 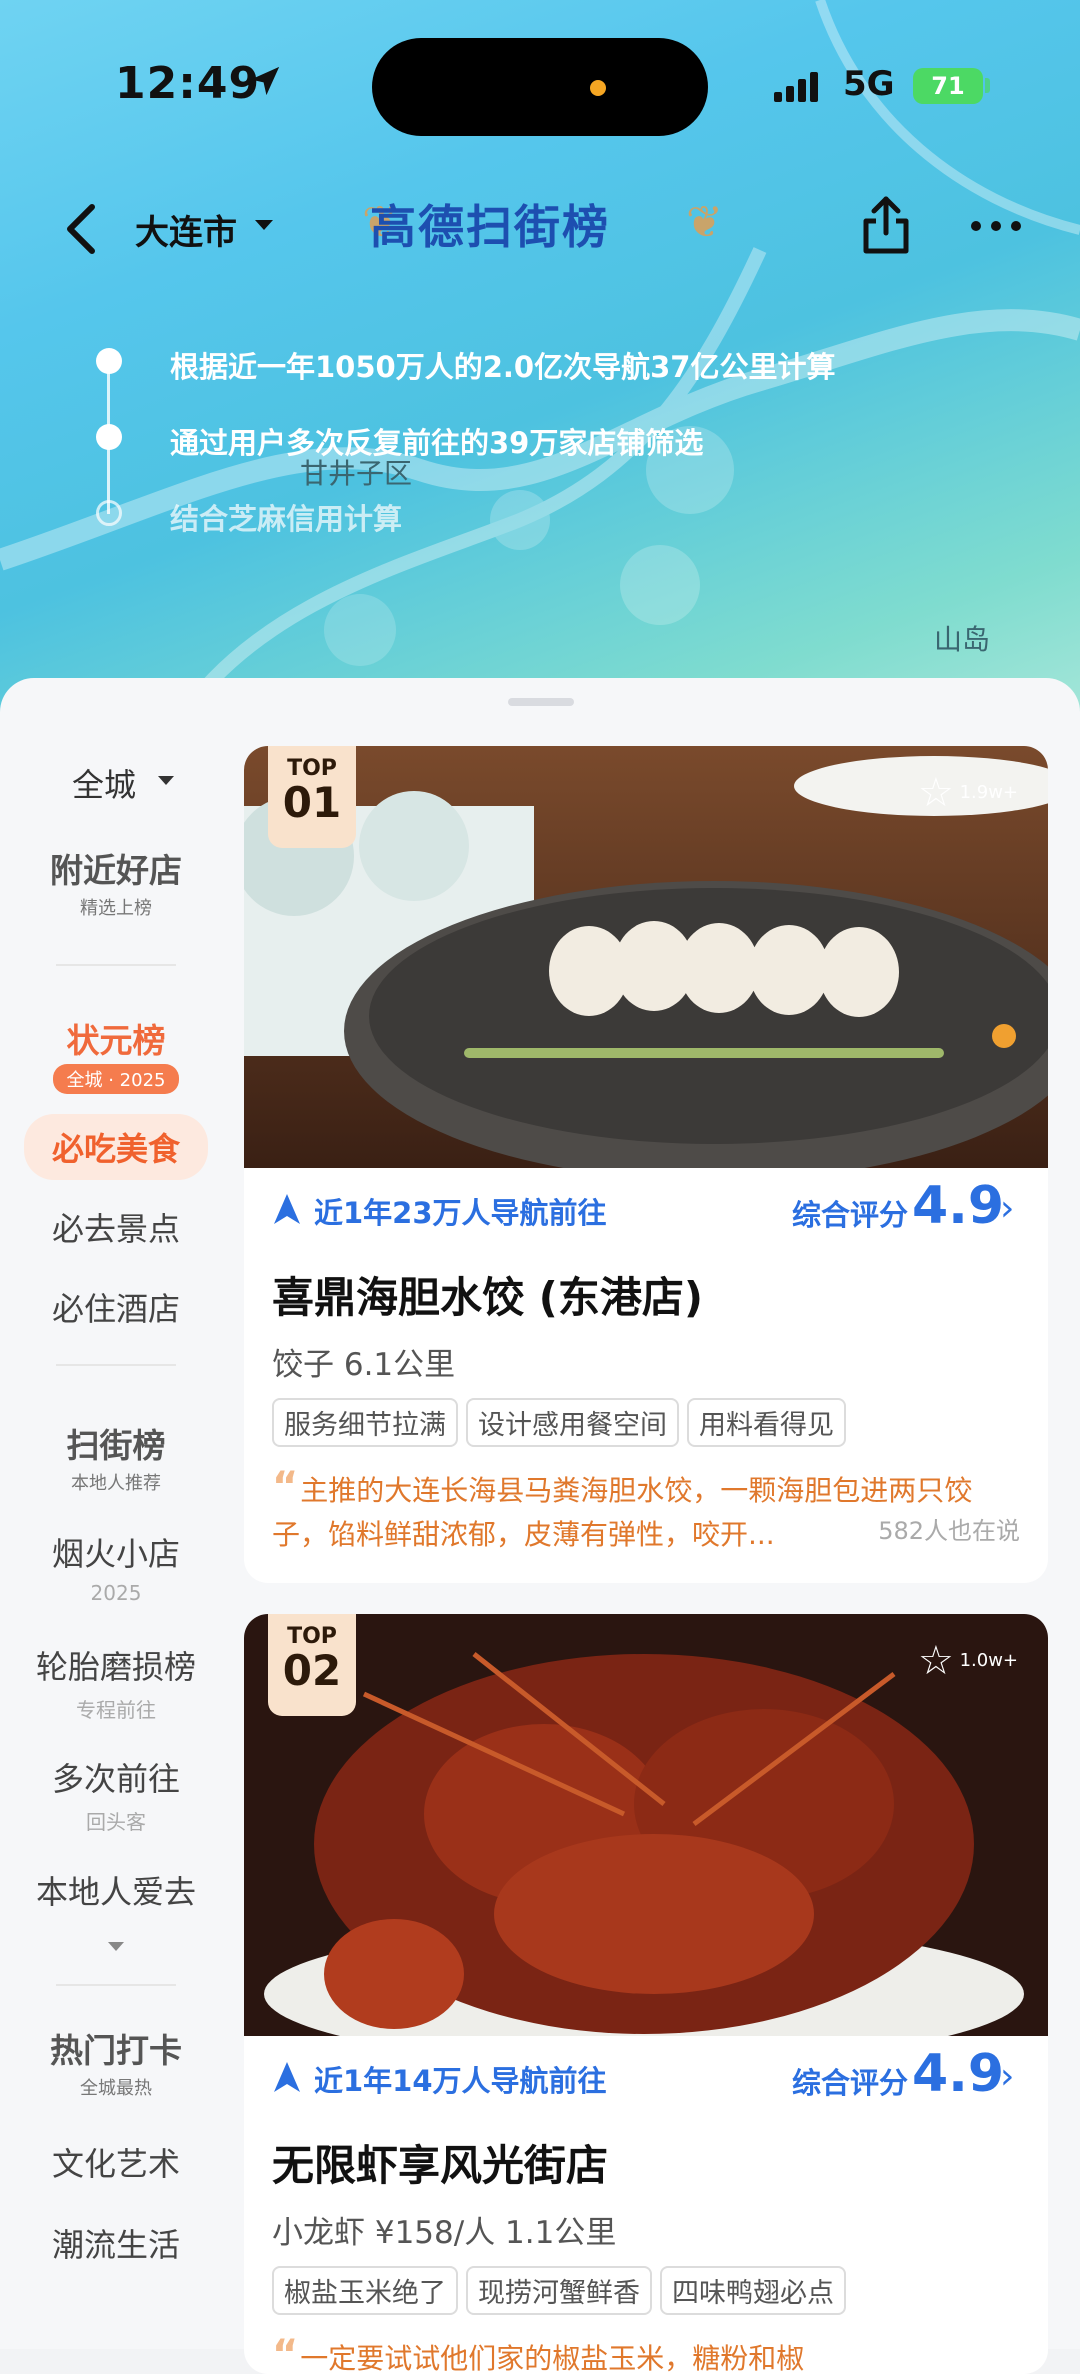 I want to click on favorite-count: 1.0w+, so click(x=988, y=1660).